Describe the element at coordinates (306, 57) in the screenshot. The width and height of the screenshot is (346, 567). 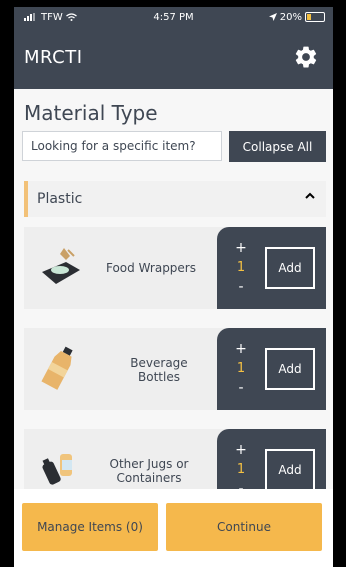
I see `gear-icon` at that location.